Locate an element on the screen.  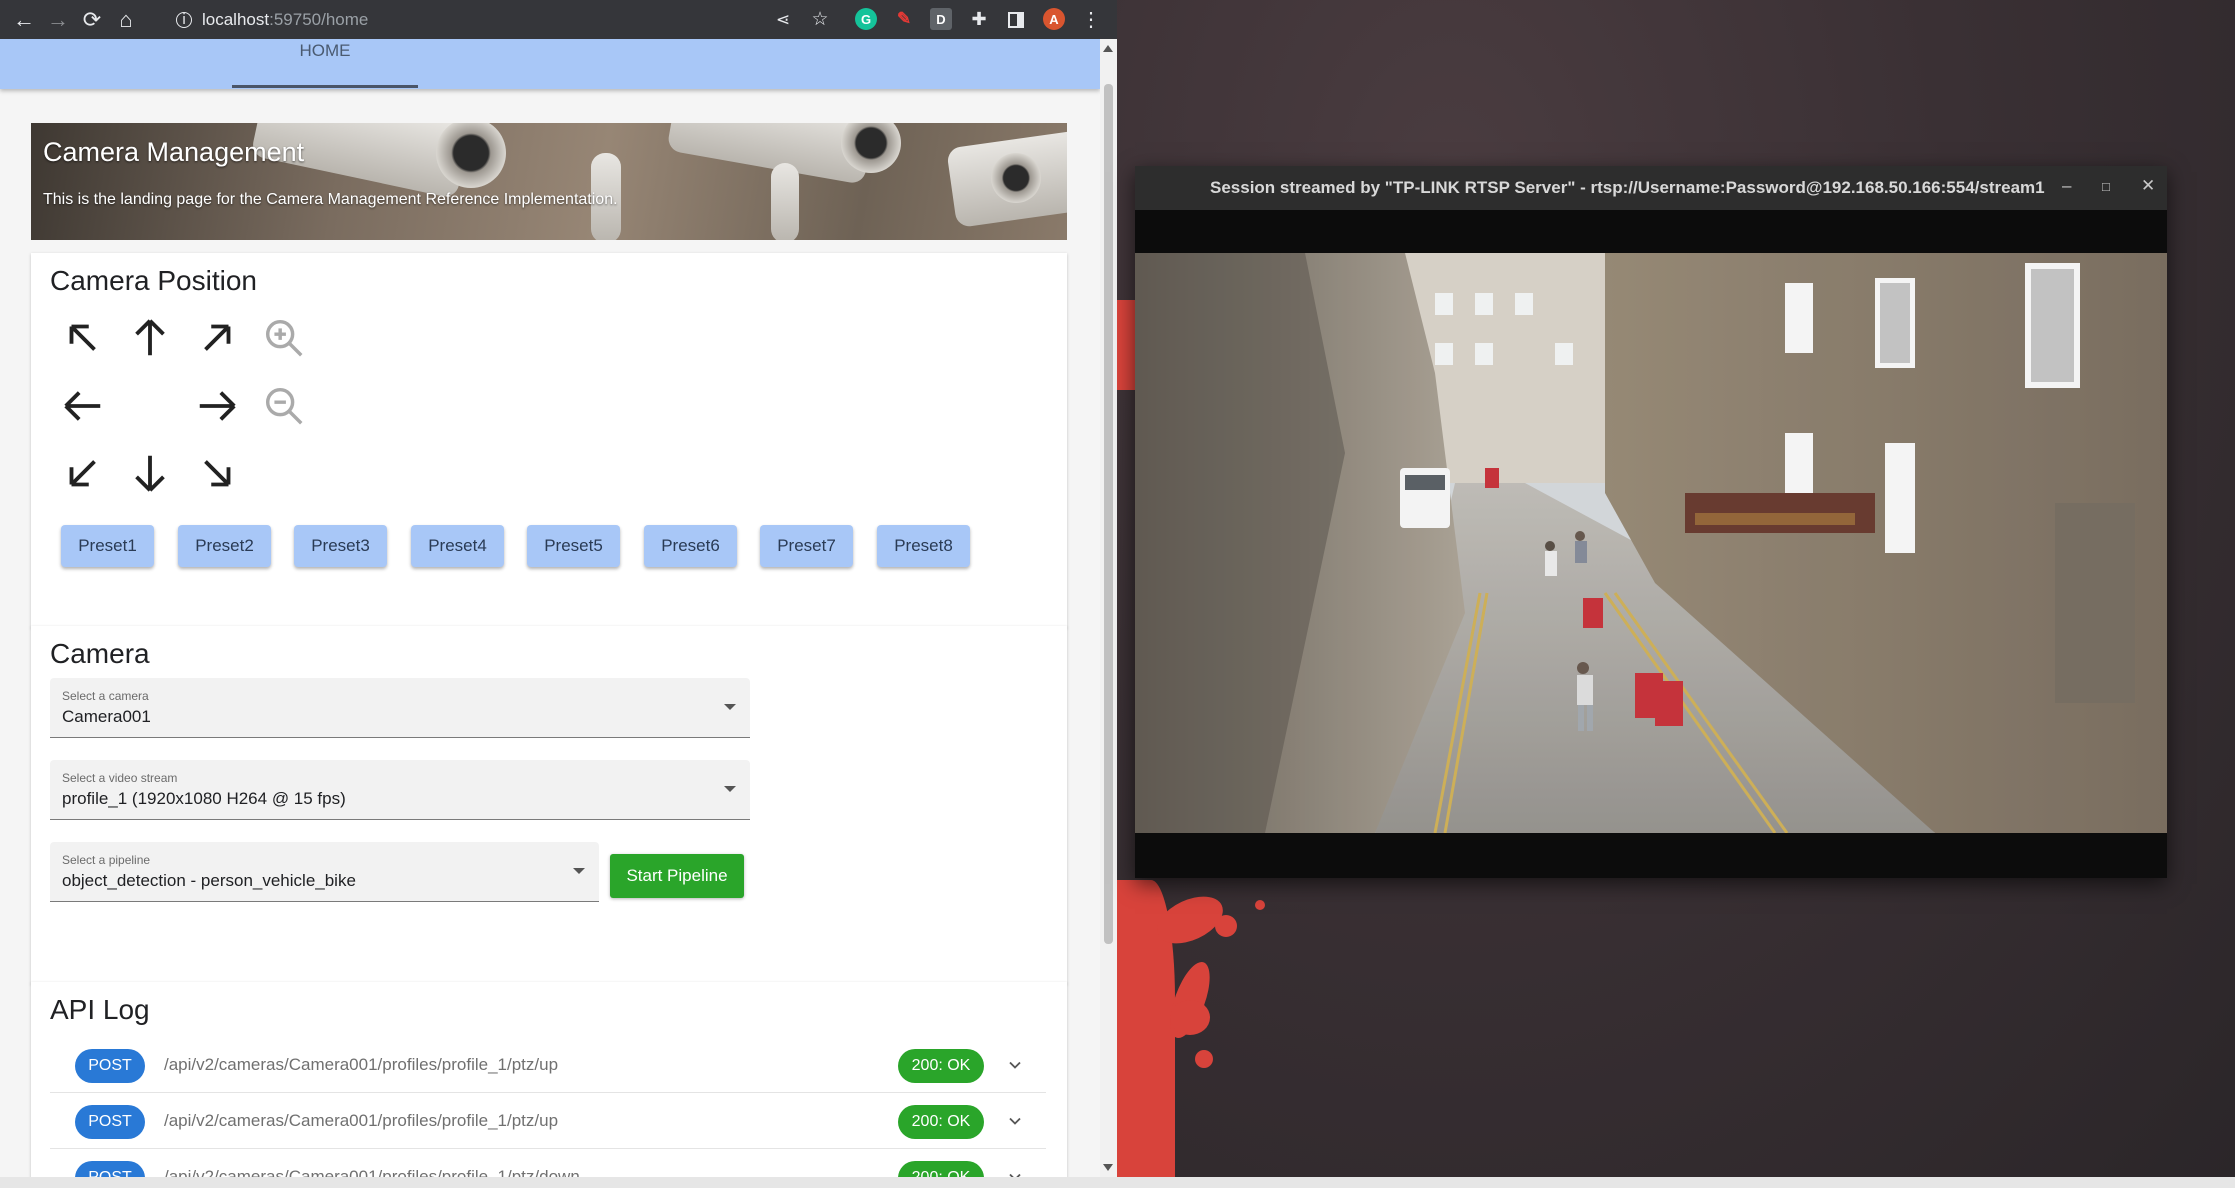
preset3-button: Preset3 is located at coordinates (340, 546).